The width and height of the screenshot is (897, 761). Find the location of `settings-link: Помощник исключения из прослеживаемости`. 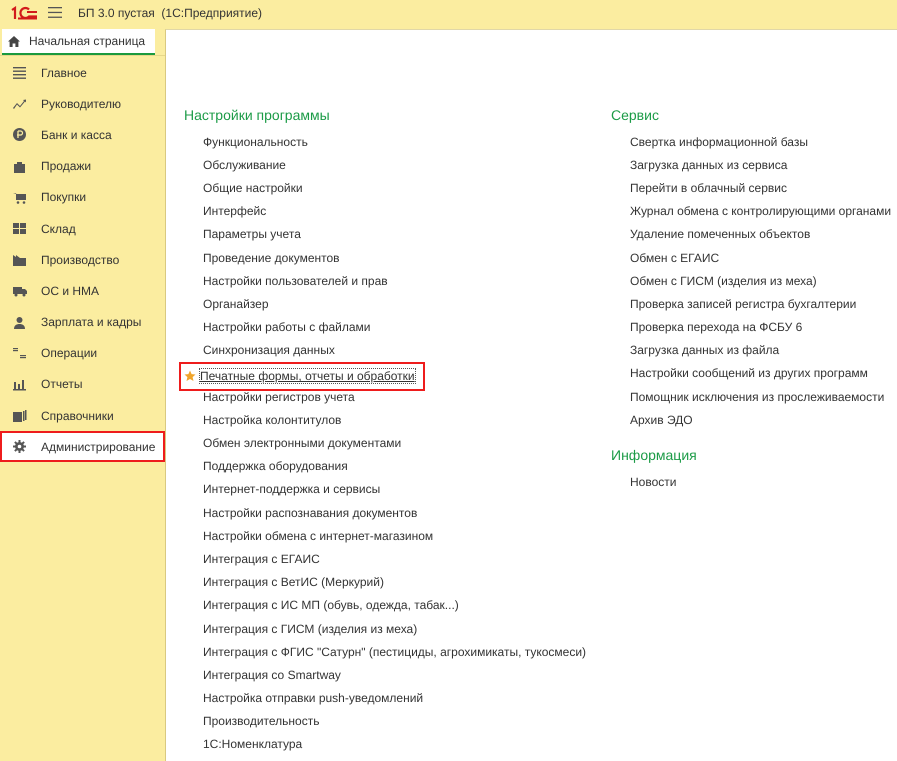

settings-link: Помощник исключения из прослеживаемости is located at coordinates (757, 397).